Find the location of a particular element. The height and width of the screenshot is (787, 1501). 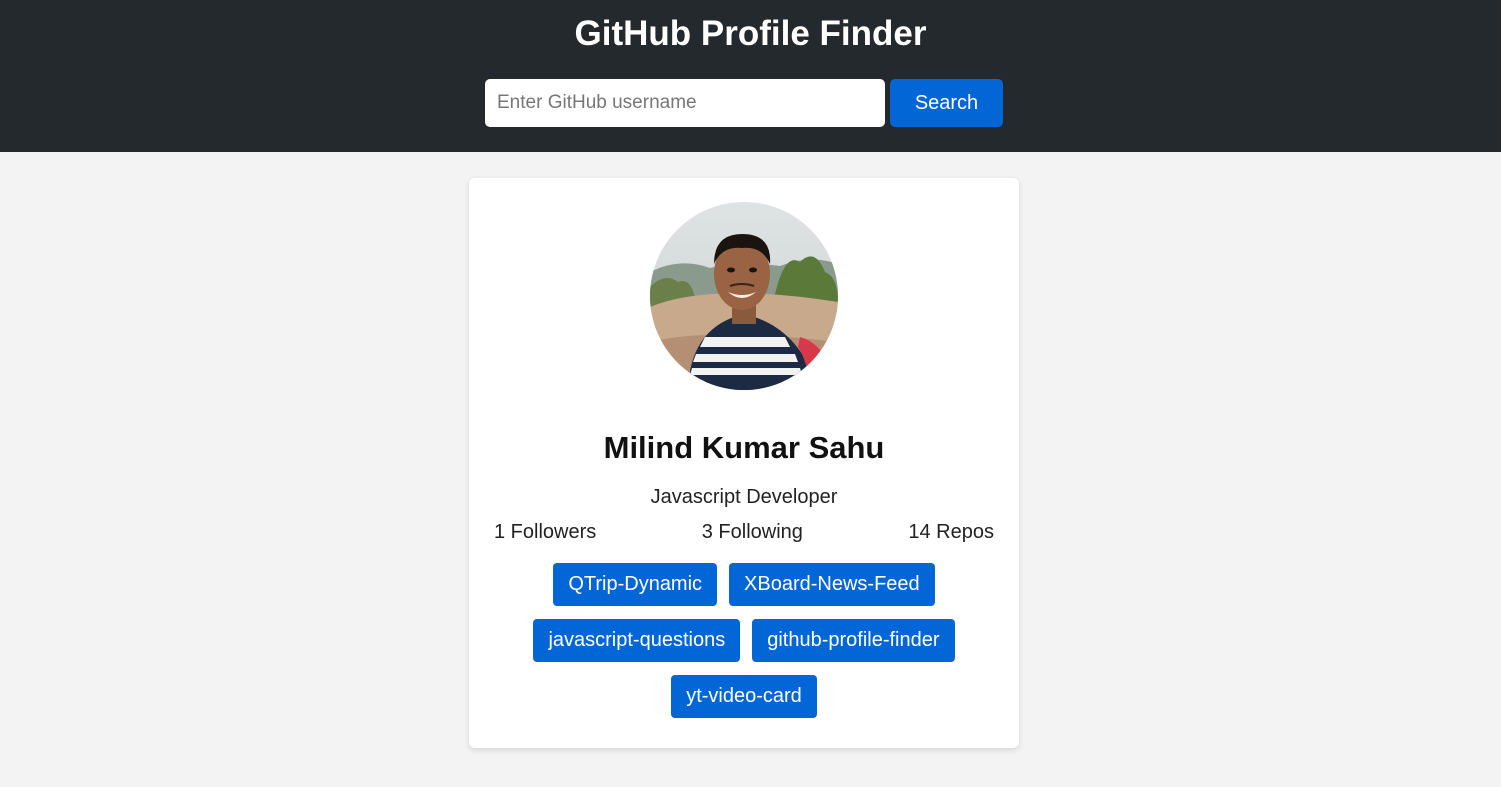

profile-bio: Javascript Developer is located at coordinates (744, 497).